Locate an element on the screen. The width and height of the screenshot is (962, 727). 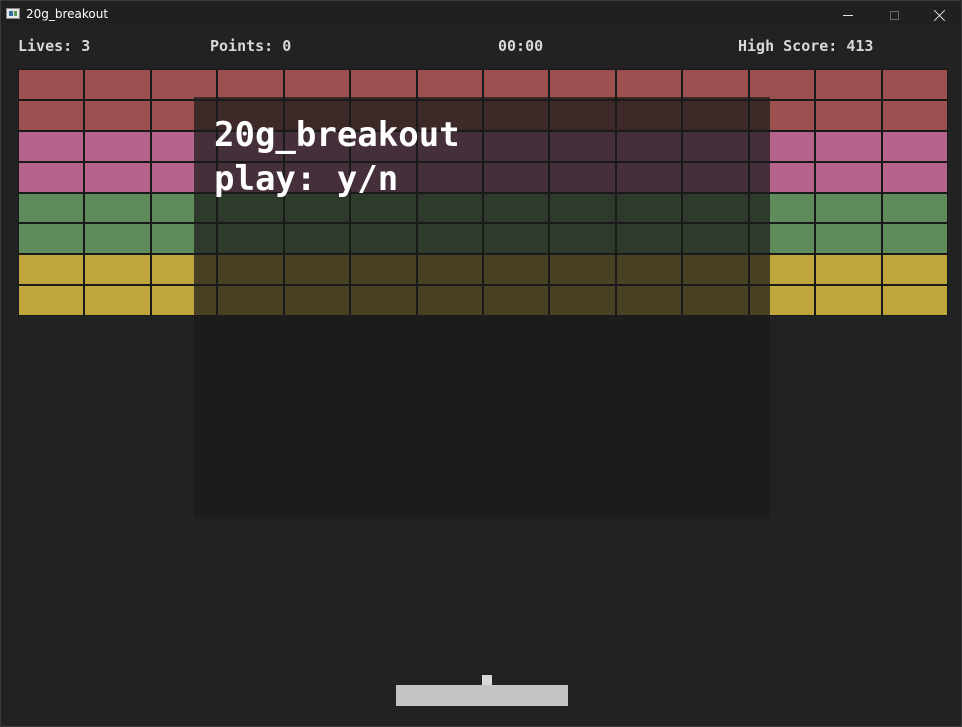
maximize-button is located at coordinates (894, 15).